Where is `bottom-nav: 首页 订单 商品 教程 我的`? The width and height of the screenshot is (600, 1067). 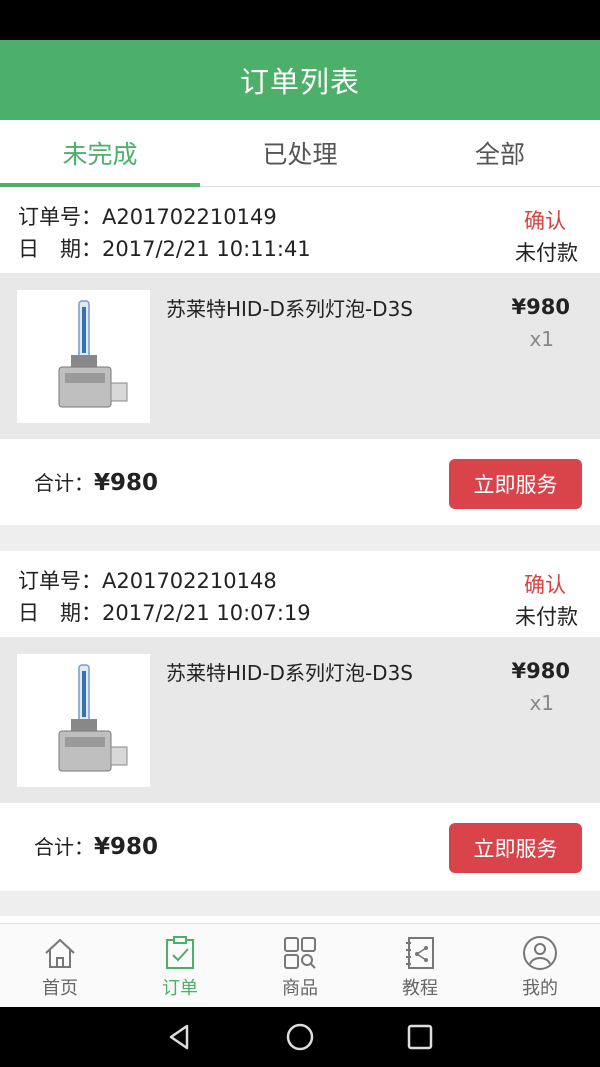
bottom-nav: 首页 订单 商品 教程 我的 is located at coordinates (300, 965).